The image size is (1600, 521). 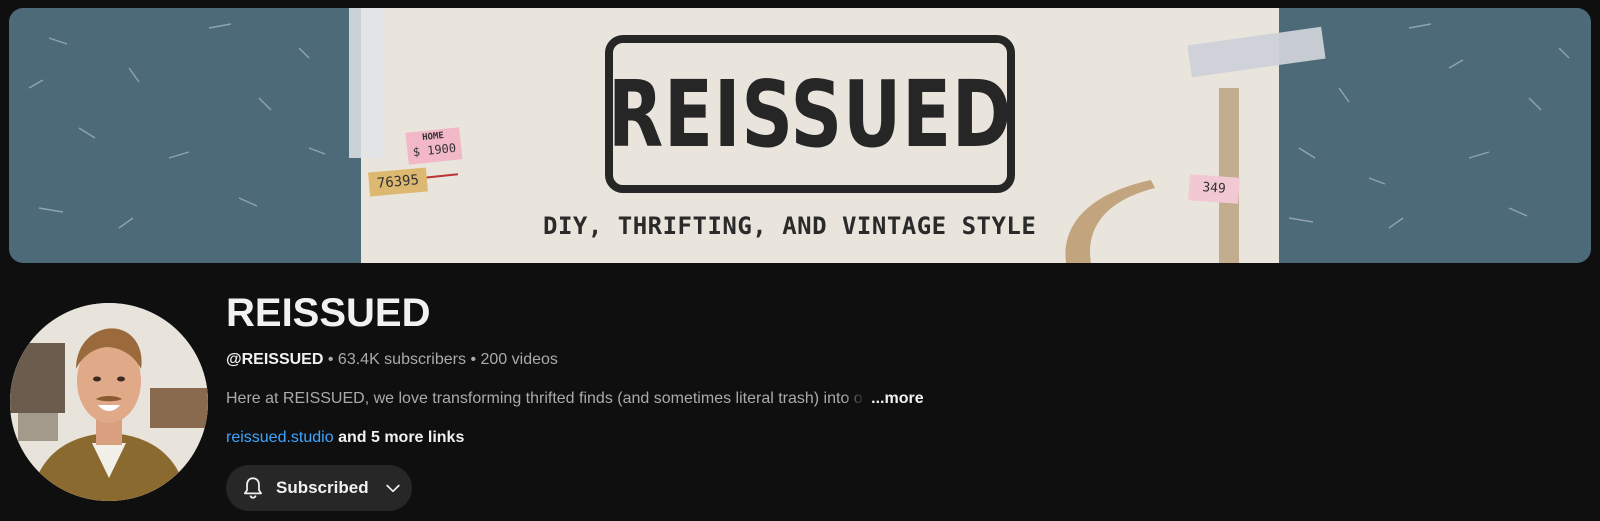 I want to click on price-tag-price: 349, so click(x=1214, y=189).